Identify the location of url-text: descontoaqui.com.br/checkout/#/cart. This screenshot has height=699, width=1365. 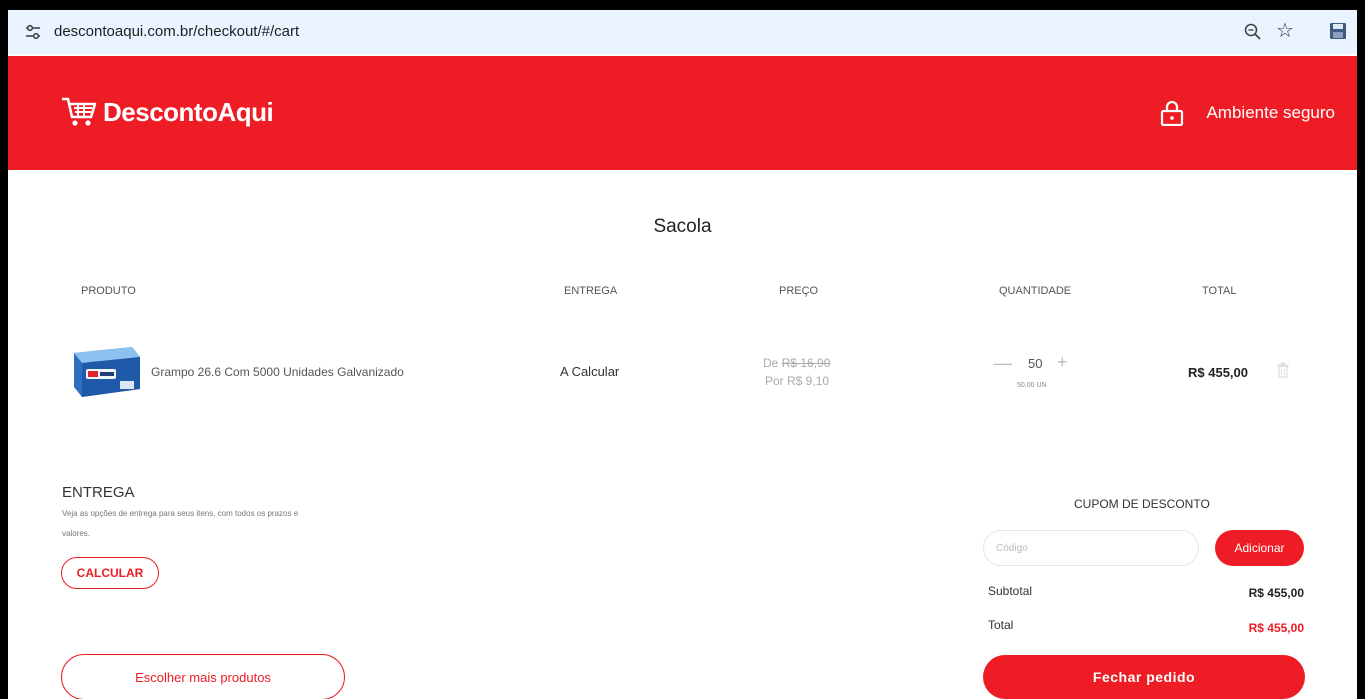
(176, 31).